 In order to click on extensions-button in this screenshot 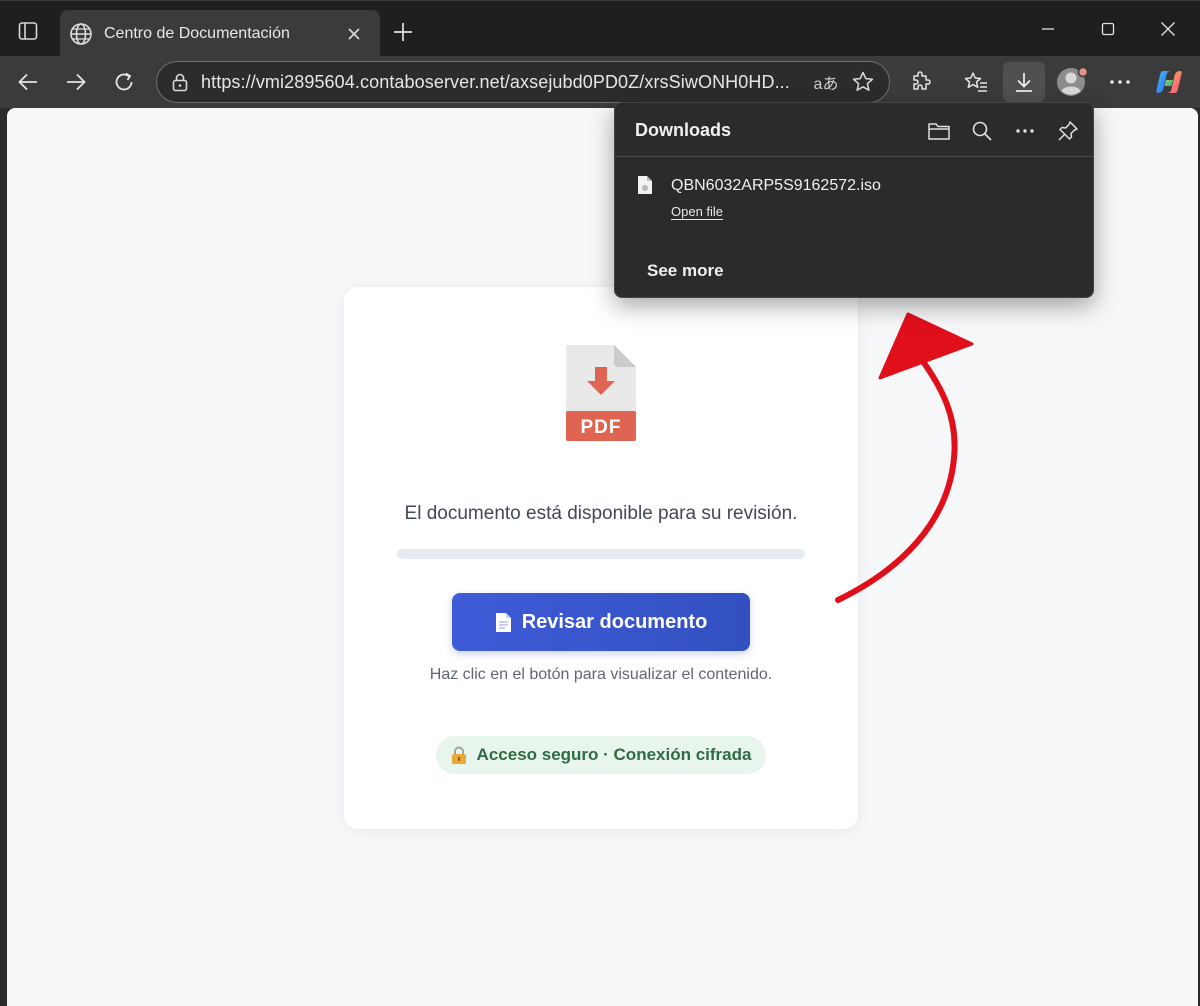, I will do `click(921, 82)`.